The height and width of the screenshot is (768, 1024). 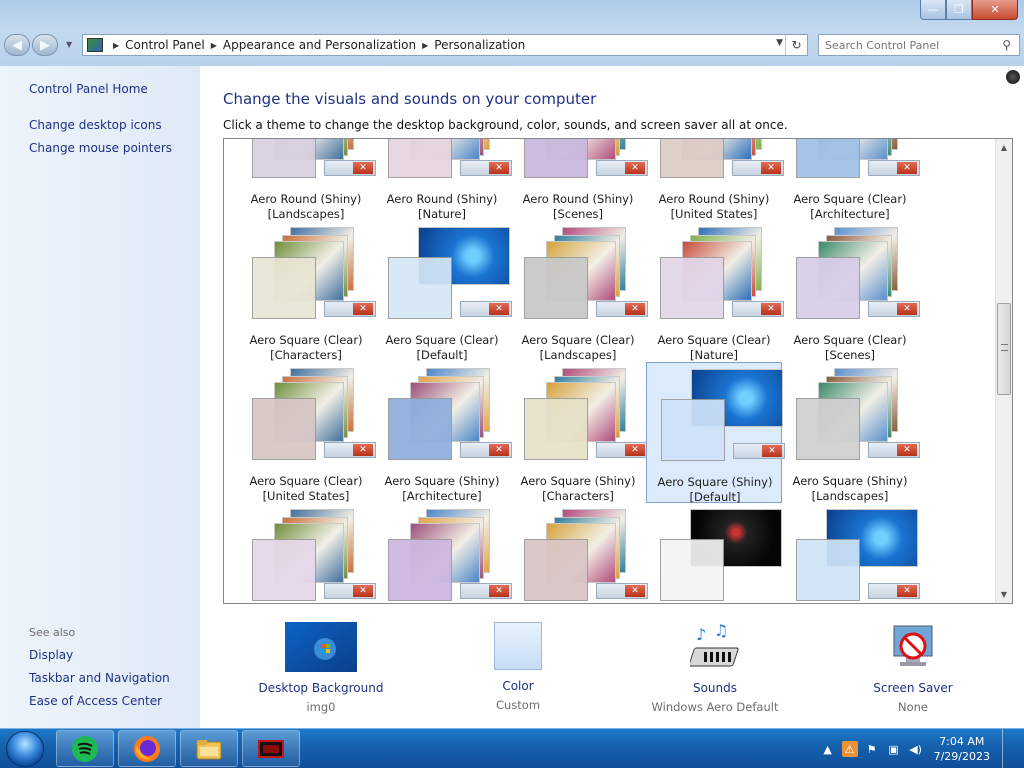 What do you see at coordinates (518, 667) in the screenshot?
I see `color-setting: Color Custom` at bounding box center [518, 667].